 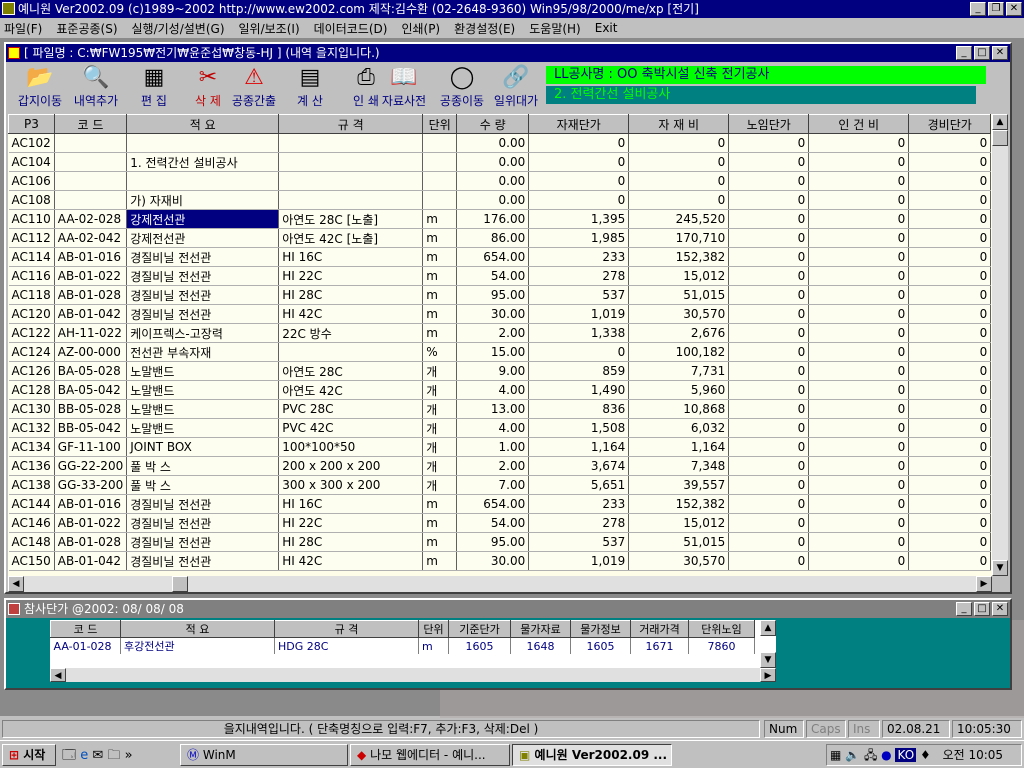 I want to click on table-cell: AC120, so click(x=31, y=314).